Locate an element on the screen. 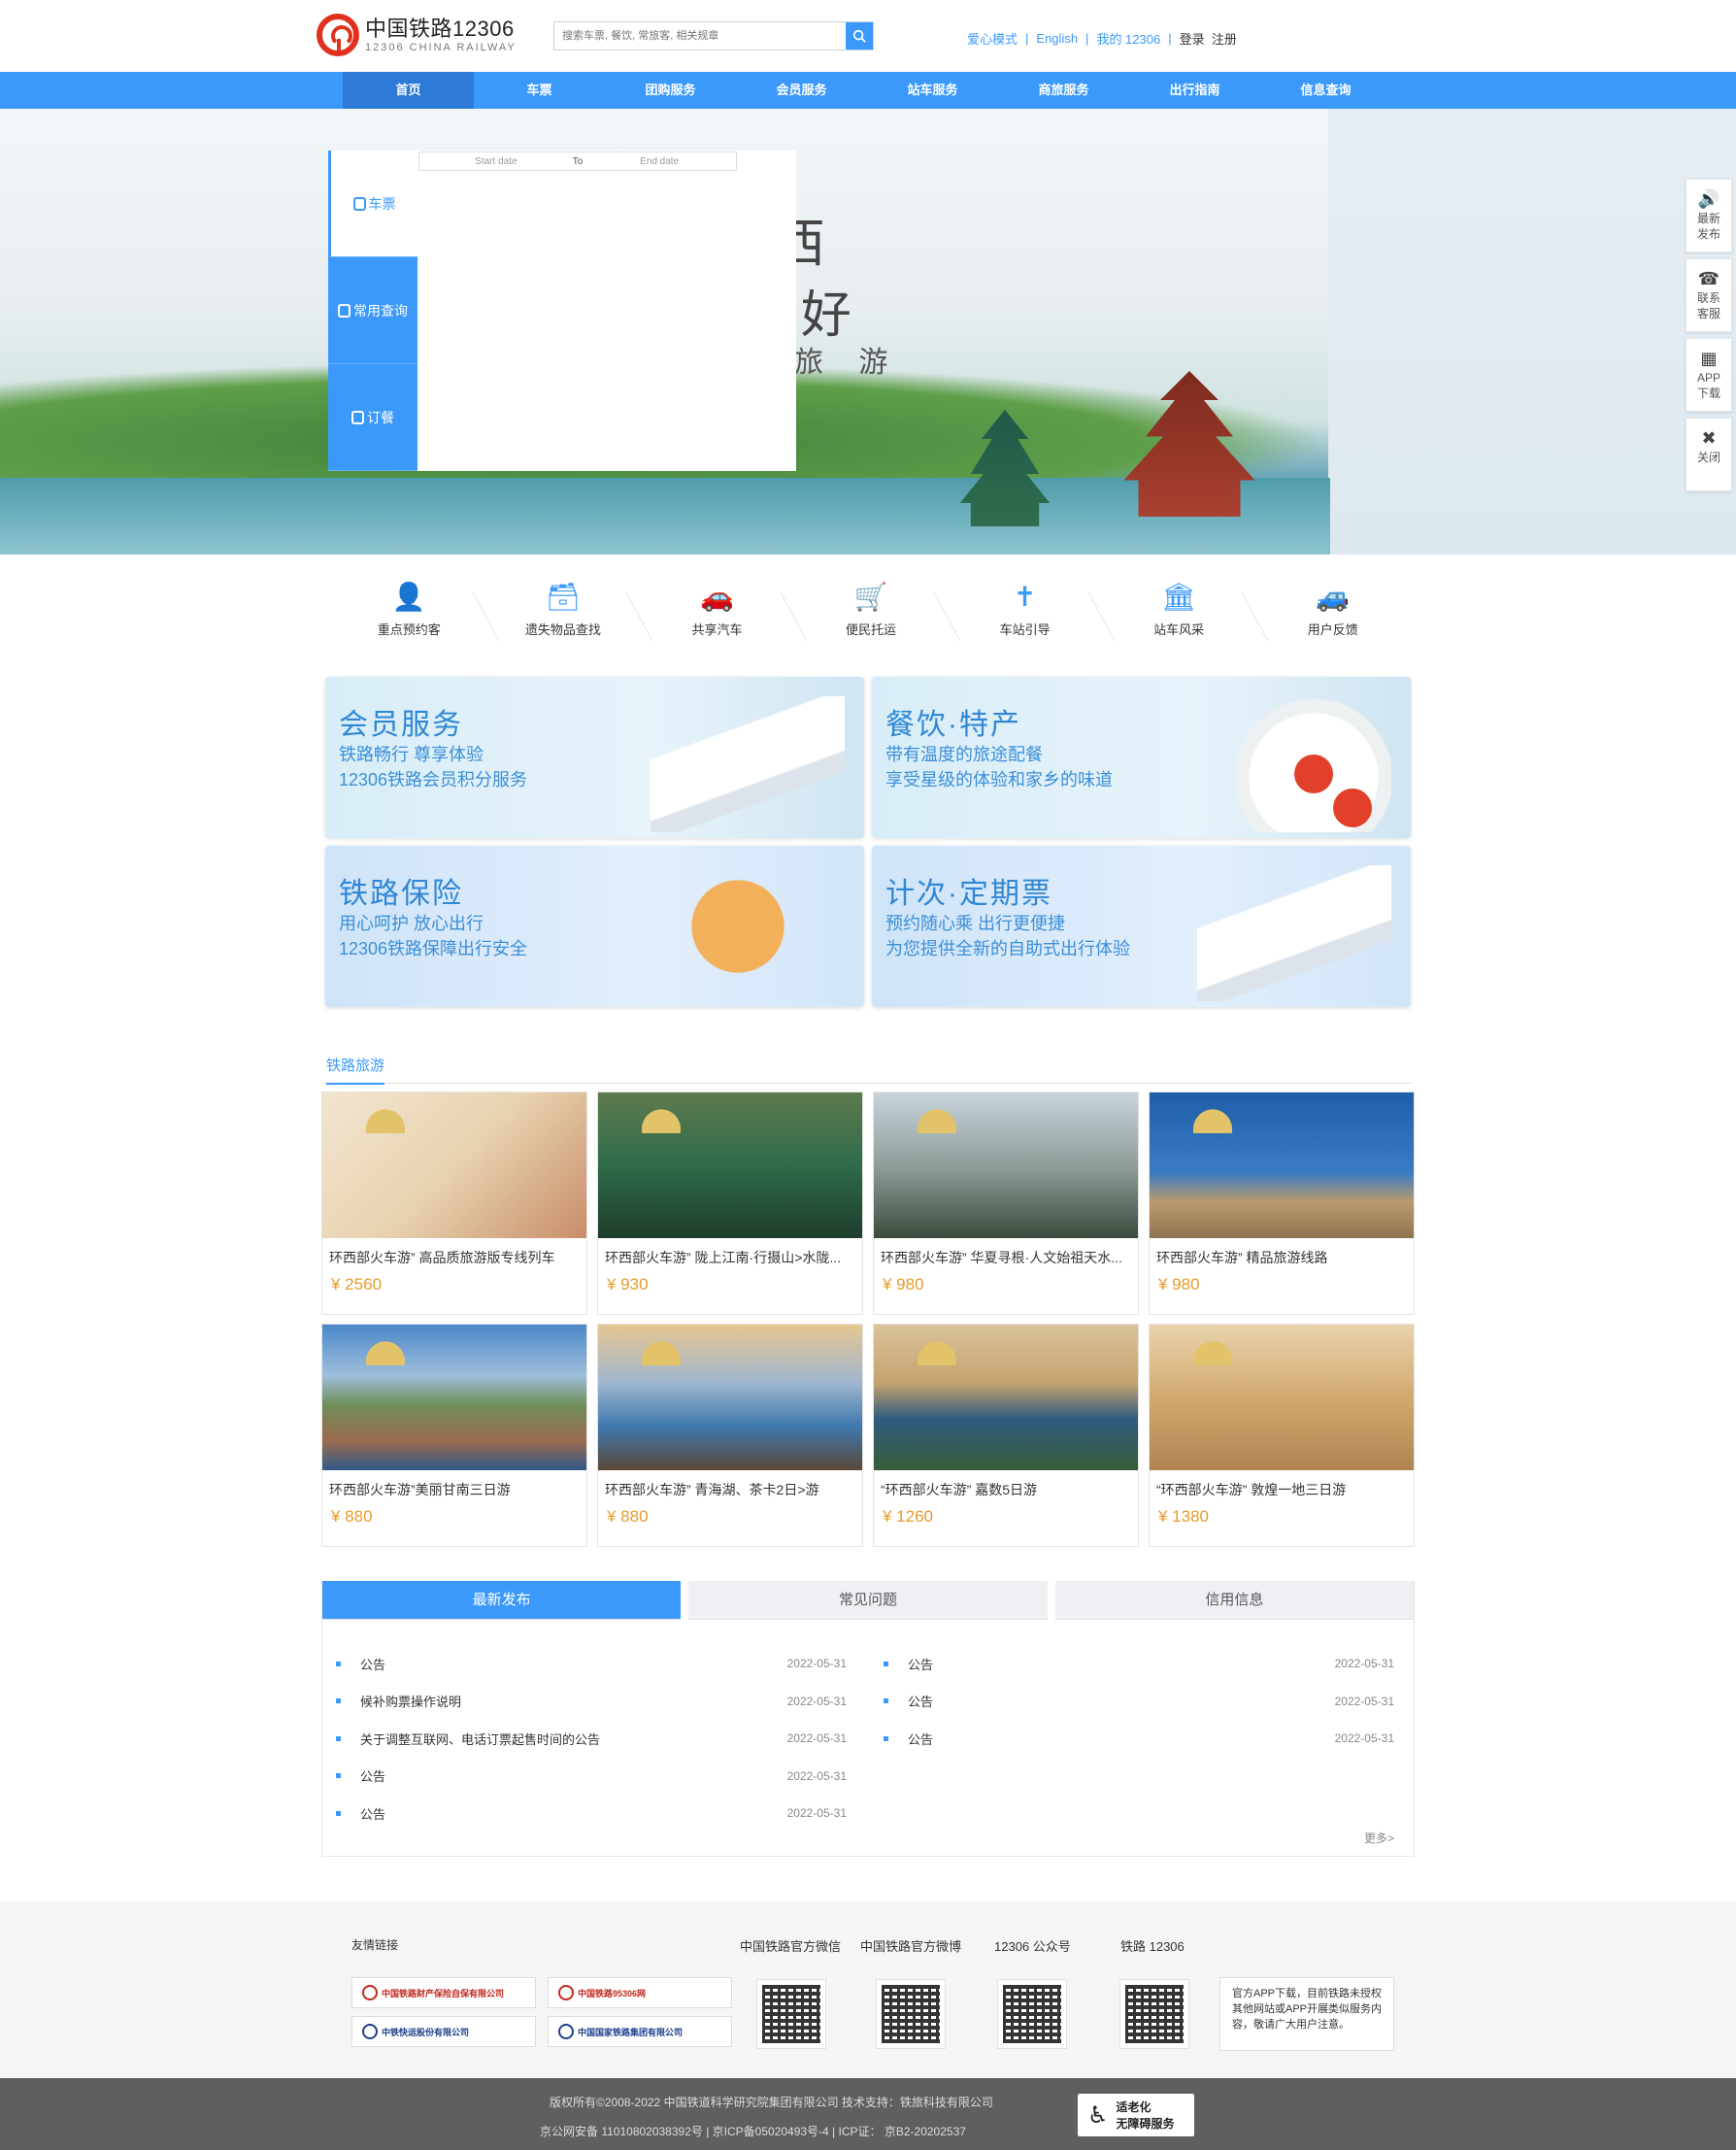 Image resolution: width=1736 pixels, height=2150 pixels. travel-card: 环西部火车游” 高品质旅游版专线列车 ¥ 2560 is located at coordinates (454, 1203).